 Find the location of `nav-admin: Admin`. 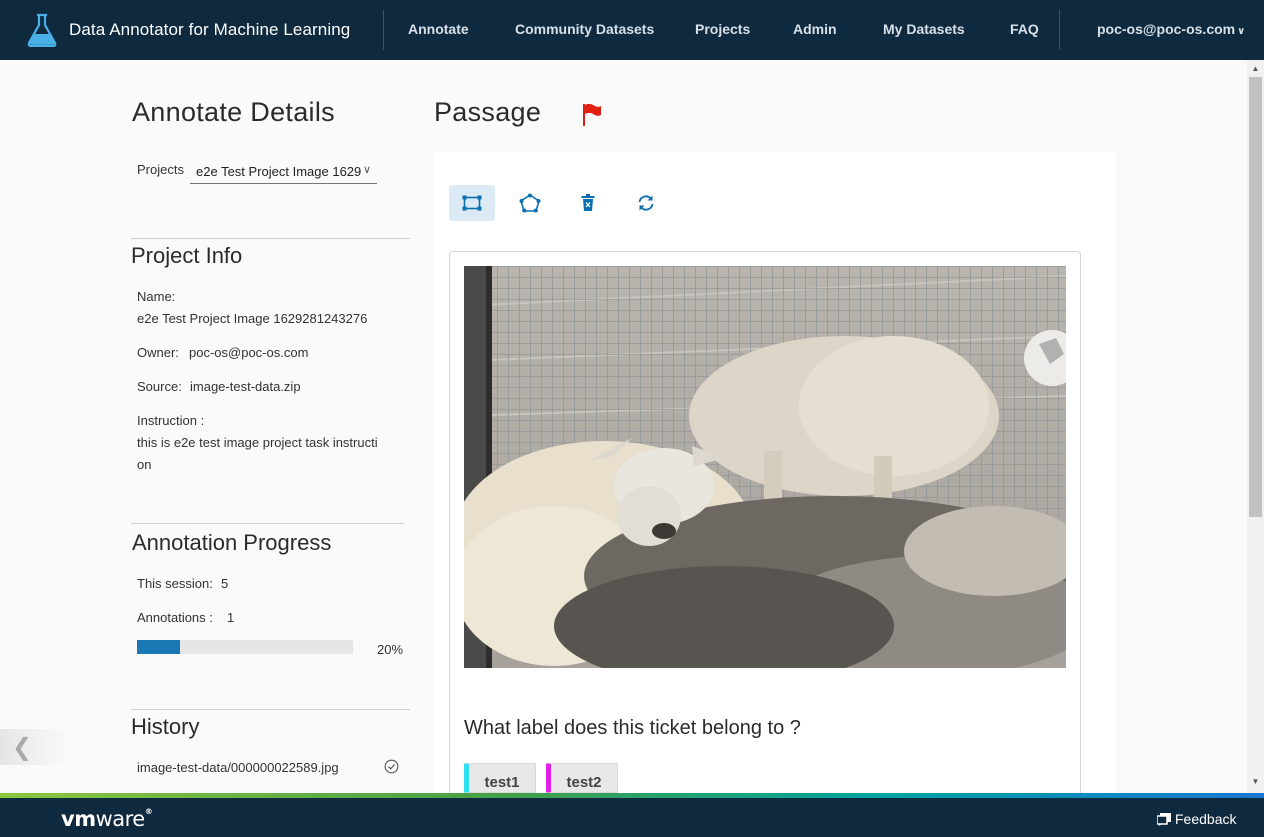

nav-admin: Admin is located at coordinates (815, 29).